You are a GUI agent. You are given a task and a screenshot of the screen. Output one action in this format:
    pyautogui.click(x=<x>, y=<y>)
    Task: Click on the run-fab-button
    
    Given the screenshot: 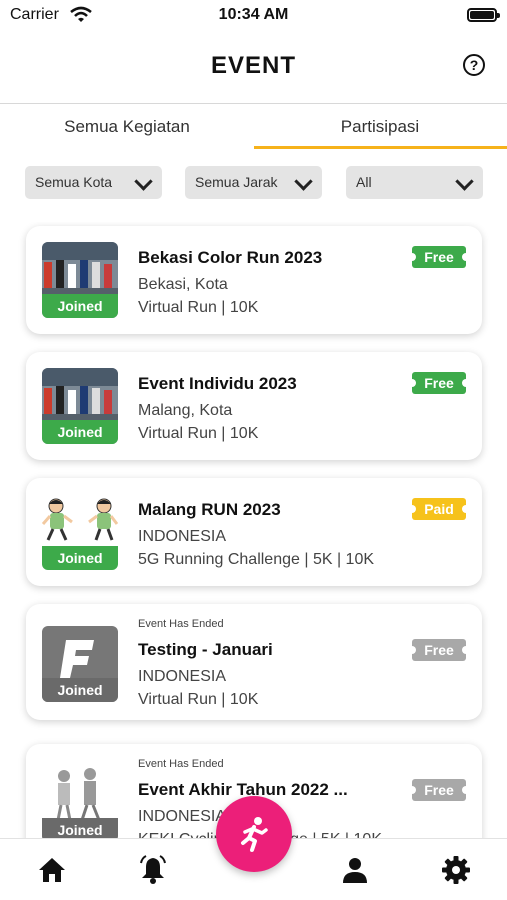 What is the action you would take?
    pyautogui.click(x=254, y=834)
    